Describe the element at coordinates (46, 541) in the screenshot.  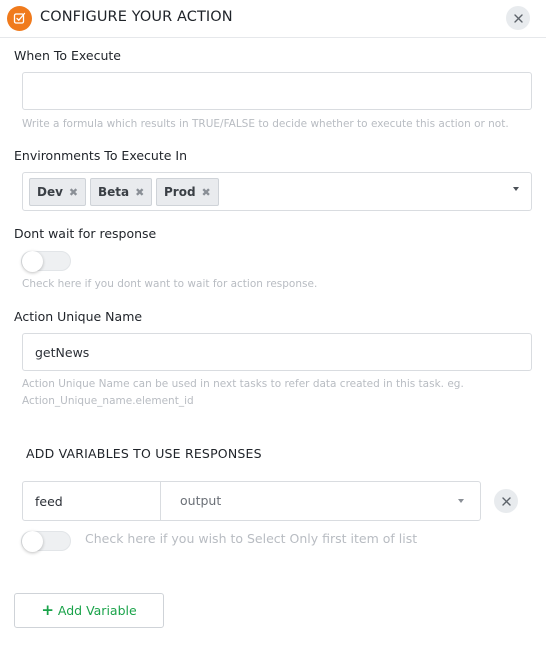
I see `first-item-toggle` at that location.